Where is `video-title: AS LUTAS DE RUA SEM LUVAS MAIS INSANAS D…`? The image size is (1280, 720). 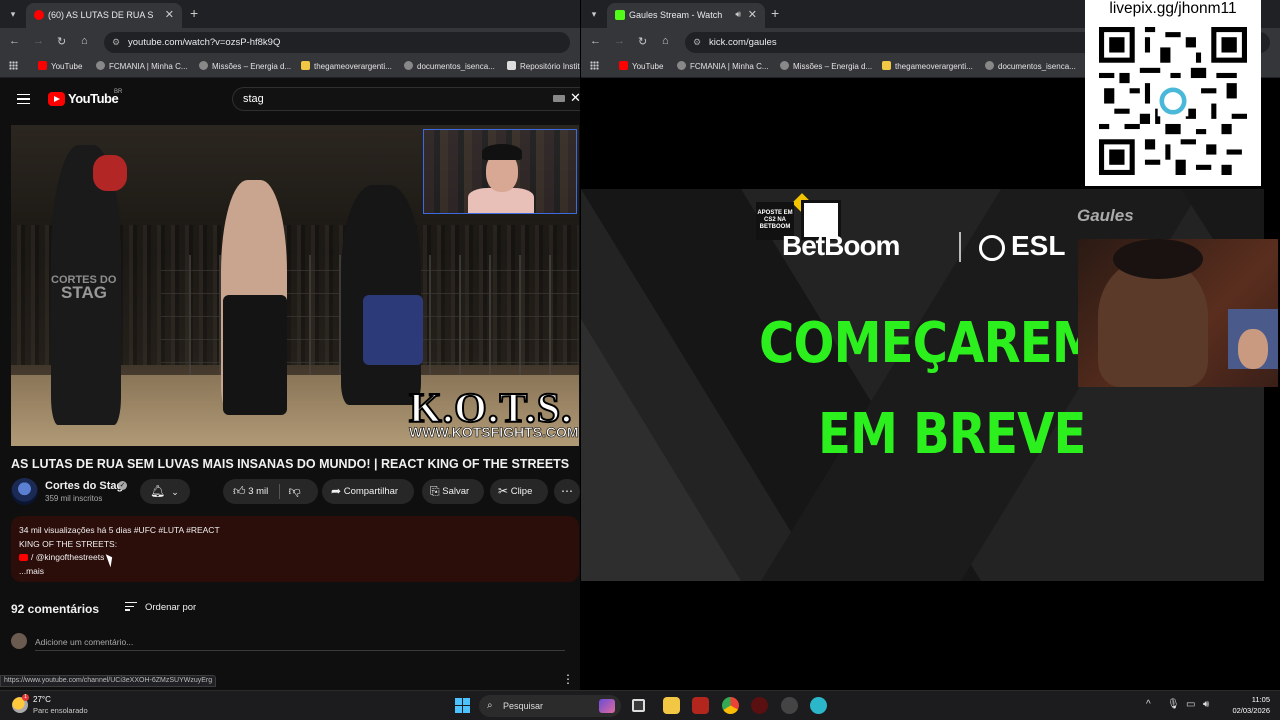 video-title: AS LUTAS DE RUA SEM LUVAS MAIS INSANAS D… is located at coordinates (290, 464).